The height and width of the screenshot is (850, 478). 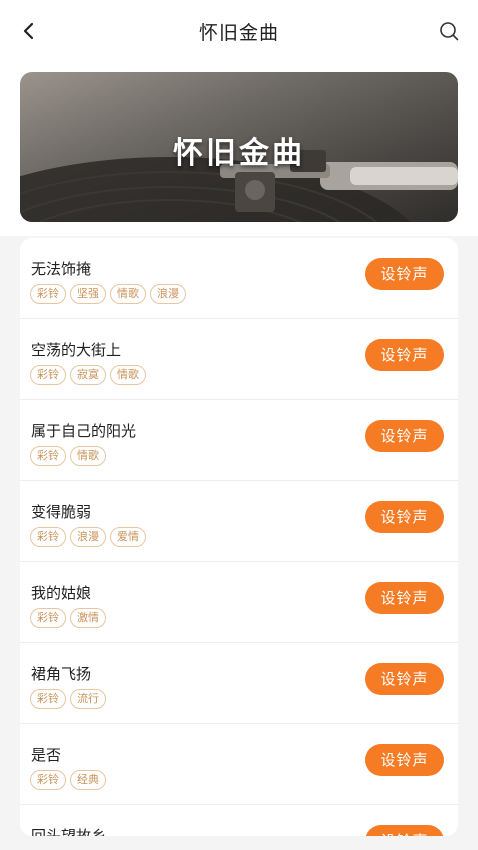 I want to click on page-title: 怀旧金曲, so click(x=238, y=33).